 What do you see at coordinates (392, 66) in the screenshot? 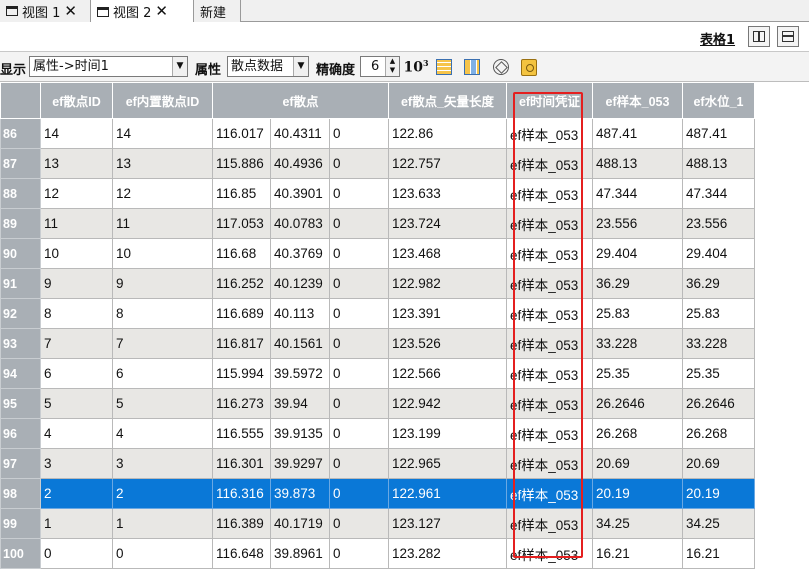
I see `spin-arrows-icon: ▲ ▼` at bounding box center [392, 66].